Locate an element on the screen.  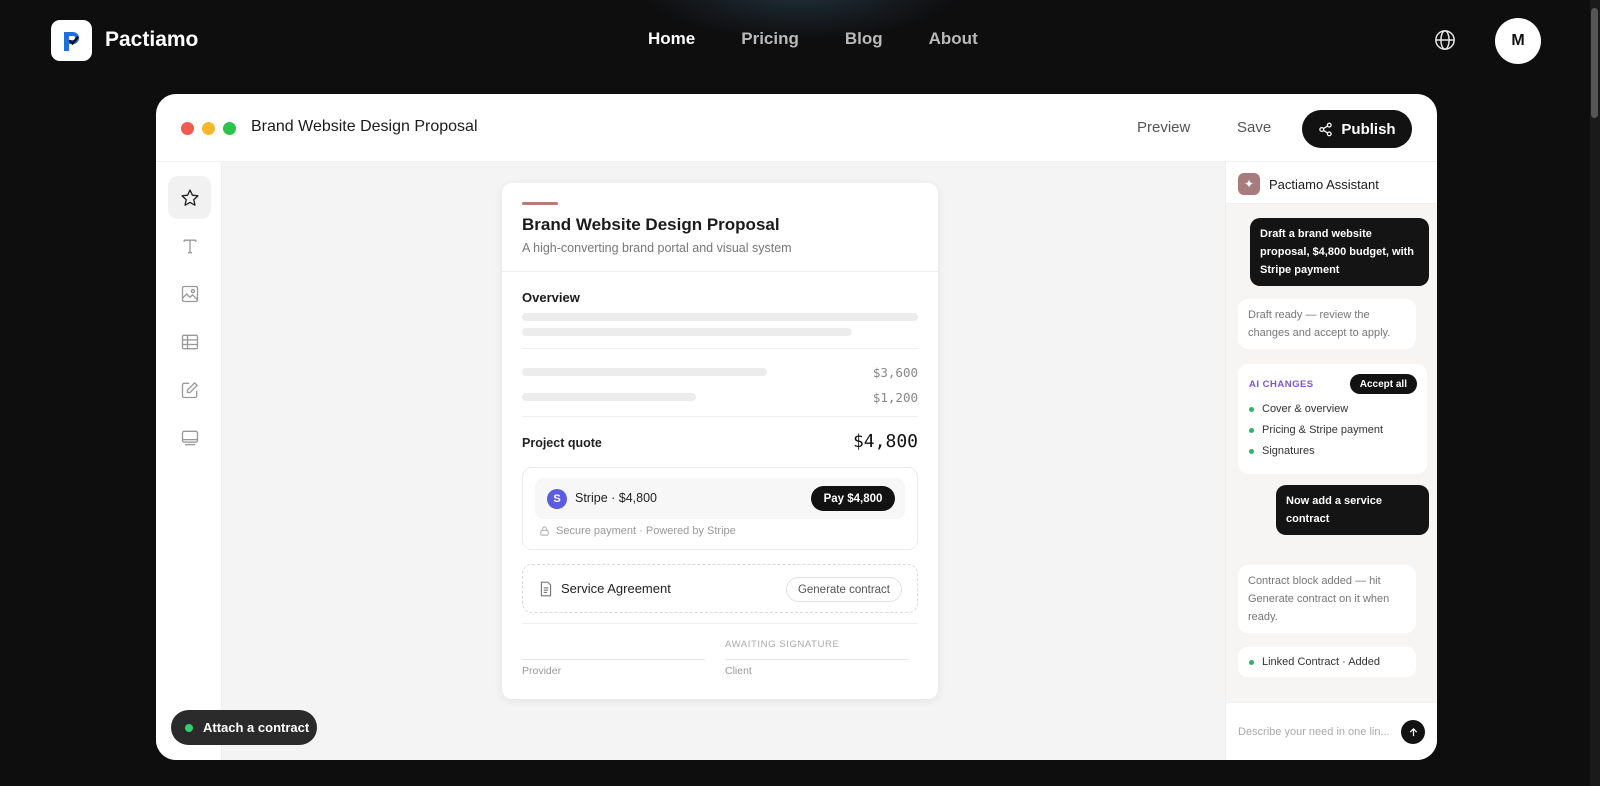
client-signature-line is located at coordinates (816, 659).